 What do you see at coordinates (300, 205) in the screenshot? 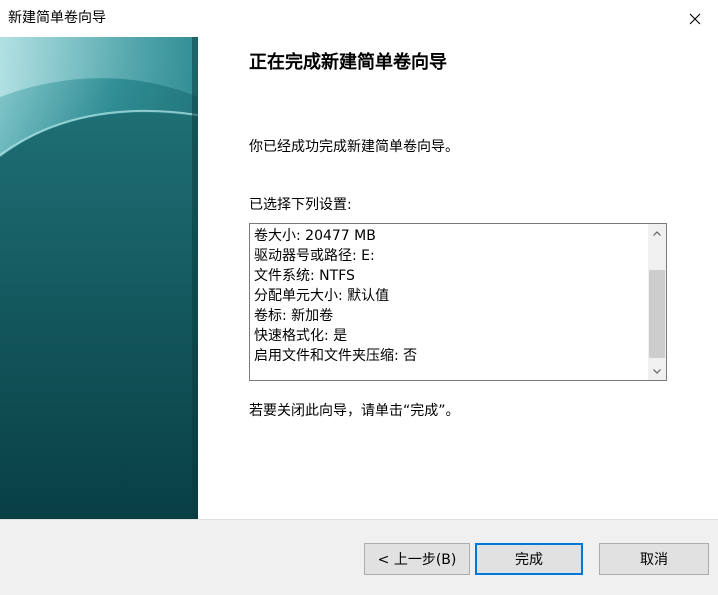
I see `settings-label: 已选择下列设置:` at bounding box center [300, 205].